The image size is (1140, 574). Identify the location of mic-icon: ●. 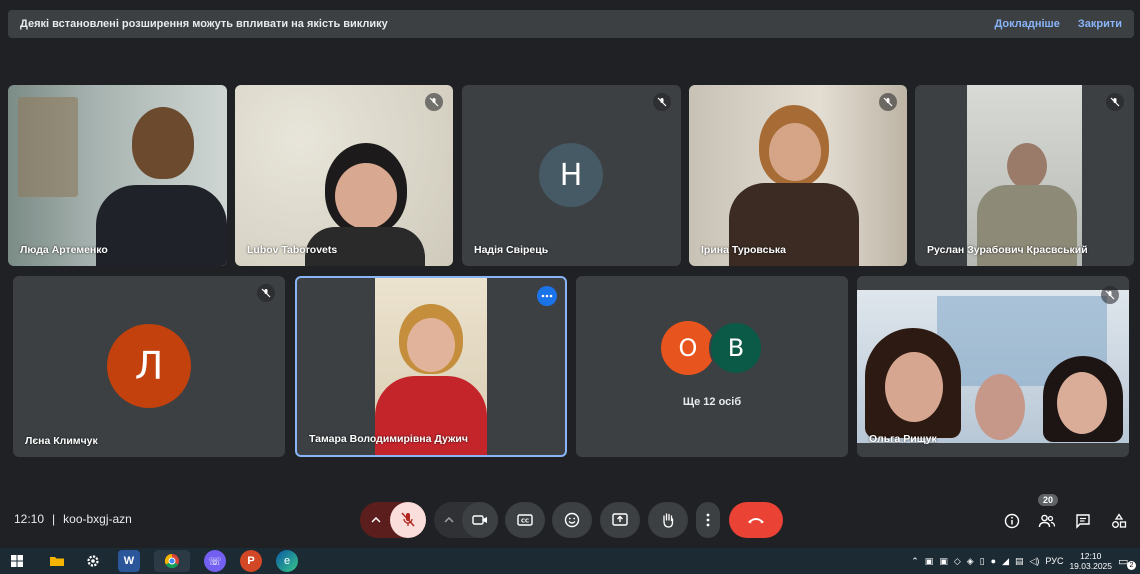
(993, 561).